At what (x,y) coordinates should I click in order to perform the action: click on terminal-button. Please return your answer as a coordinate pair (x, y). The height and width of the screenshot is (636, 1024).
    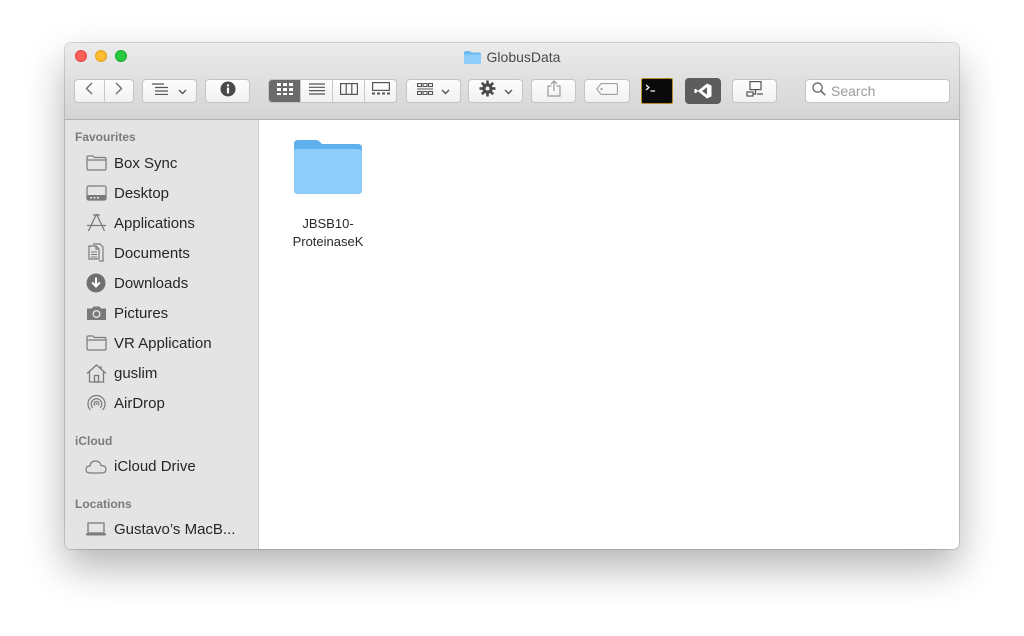
    Looking at the image, I should click on (657, 91).